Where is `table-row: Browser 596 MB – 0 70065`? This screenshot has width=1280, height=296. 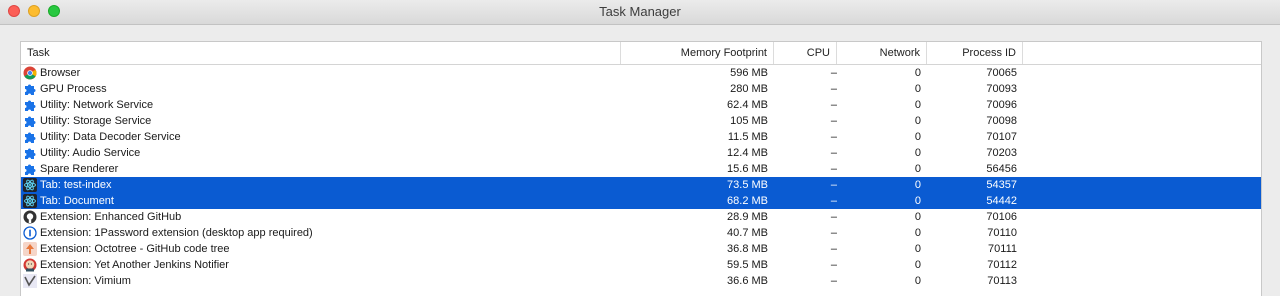 table-row: Browser 596 MB – 0 70065 is located at coordinates (641, 73).